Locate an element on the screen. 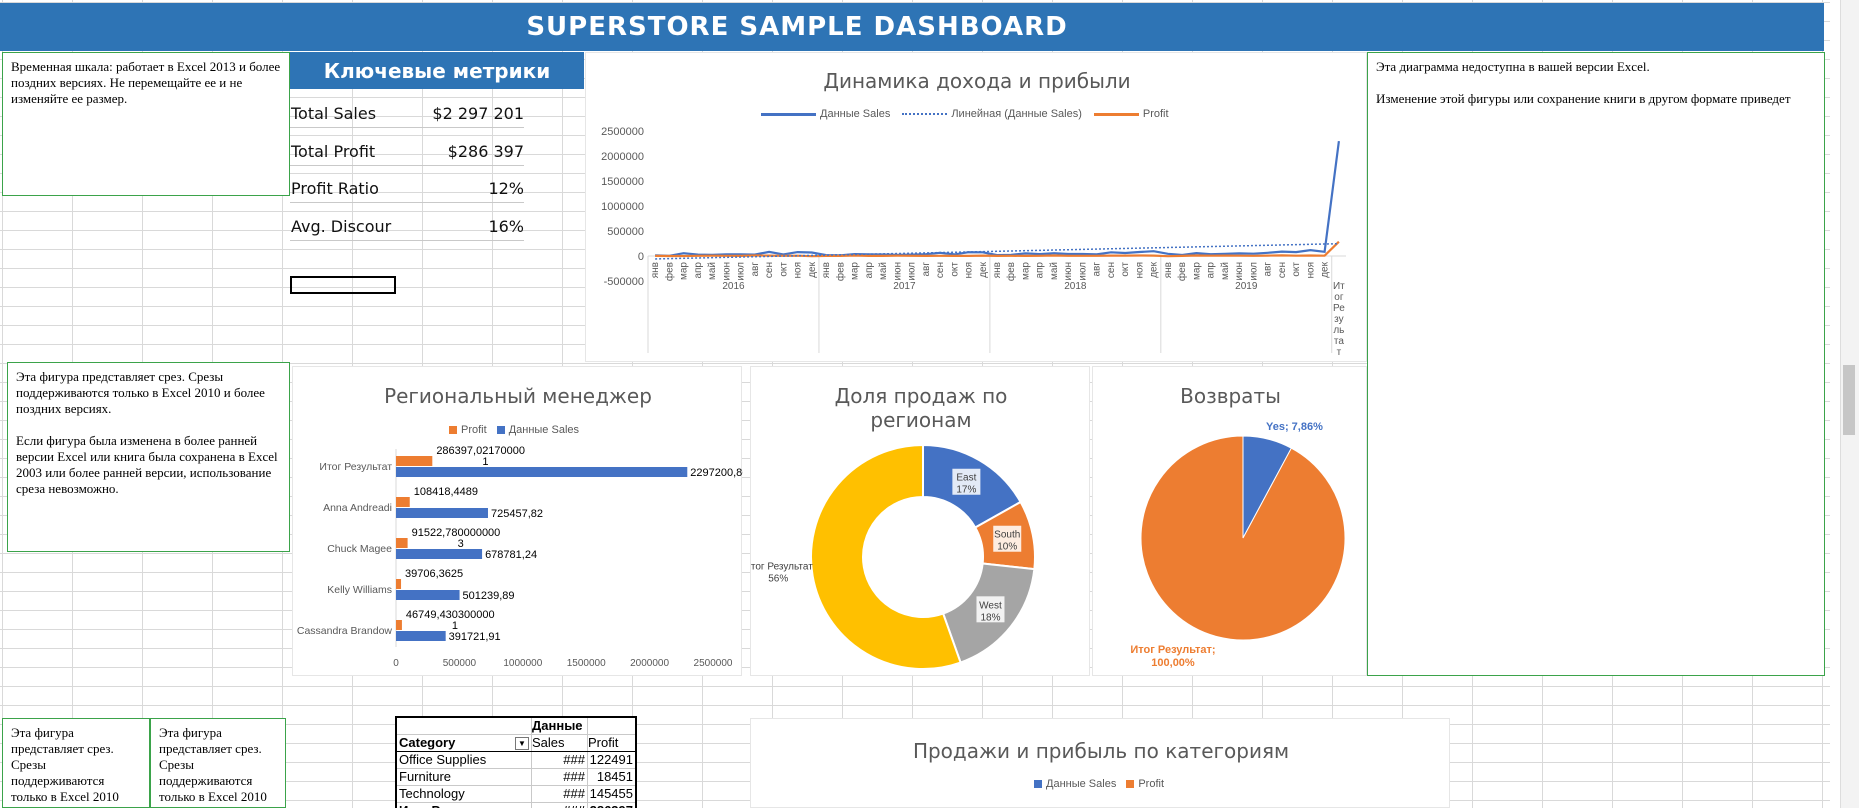 Image resolution: width=1859 pixels, height=808 pixels. pivot-row: Technology ### 145455 is located at coordinates (516, 794).